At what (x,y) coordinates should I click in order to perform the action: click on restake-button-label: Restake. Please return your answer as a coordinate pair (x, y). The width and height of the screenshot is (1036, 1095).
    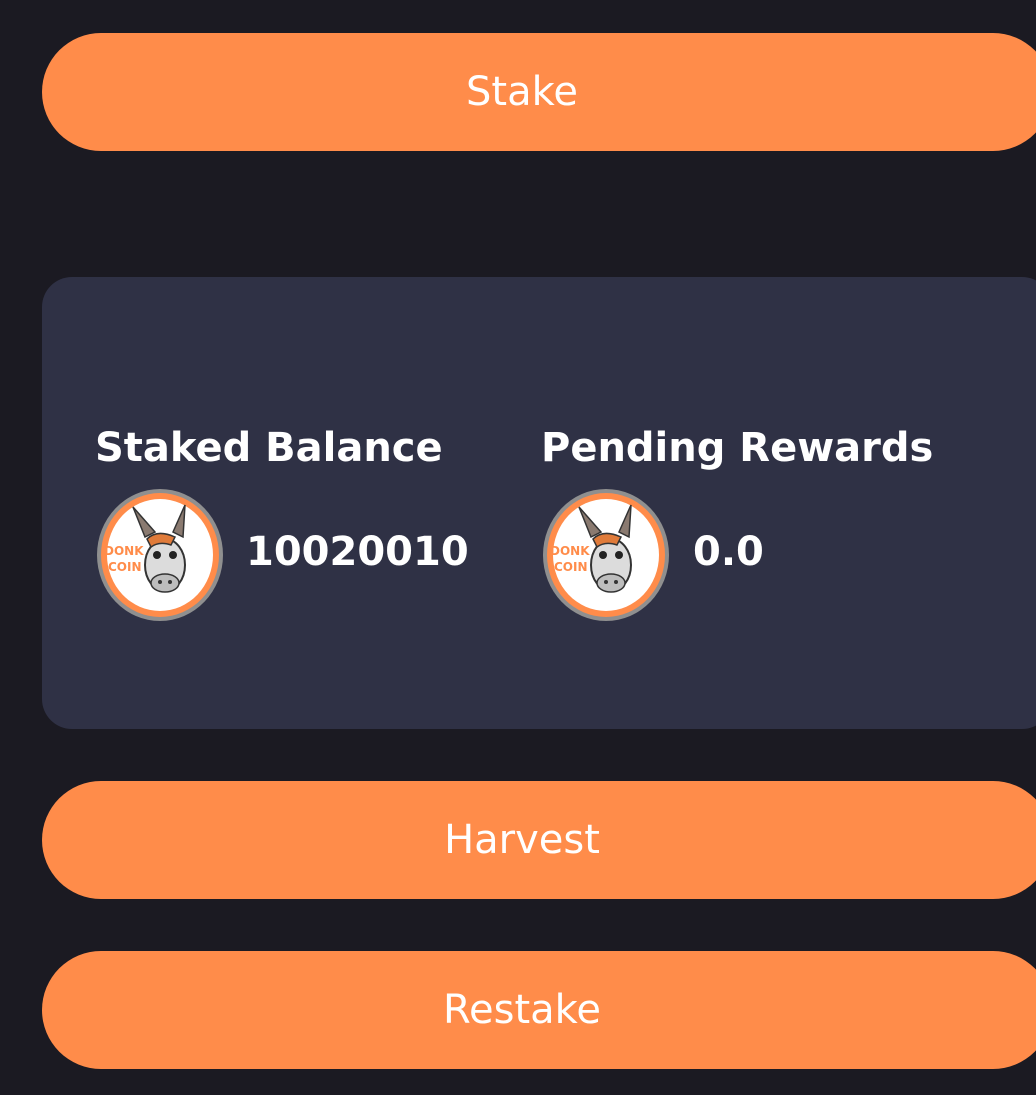
    Looking at the image, I should click on (522, 1010).